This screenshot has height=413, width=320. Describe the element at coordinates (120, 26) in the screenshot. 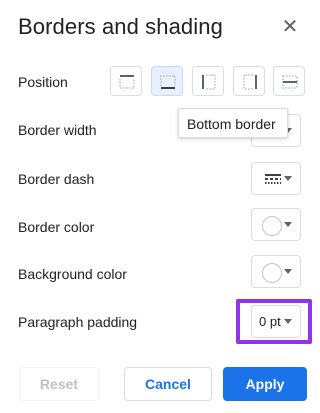

I see `dialog-title: Borders and shading` at that location.